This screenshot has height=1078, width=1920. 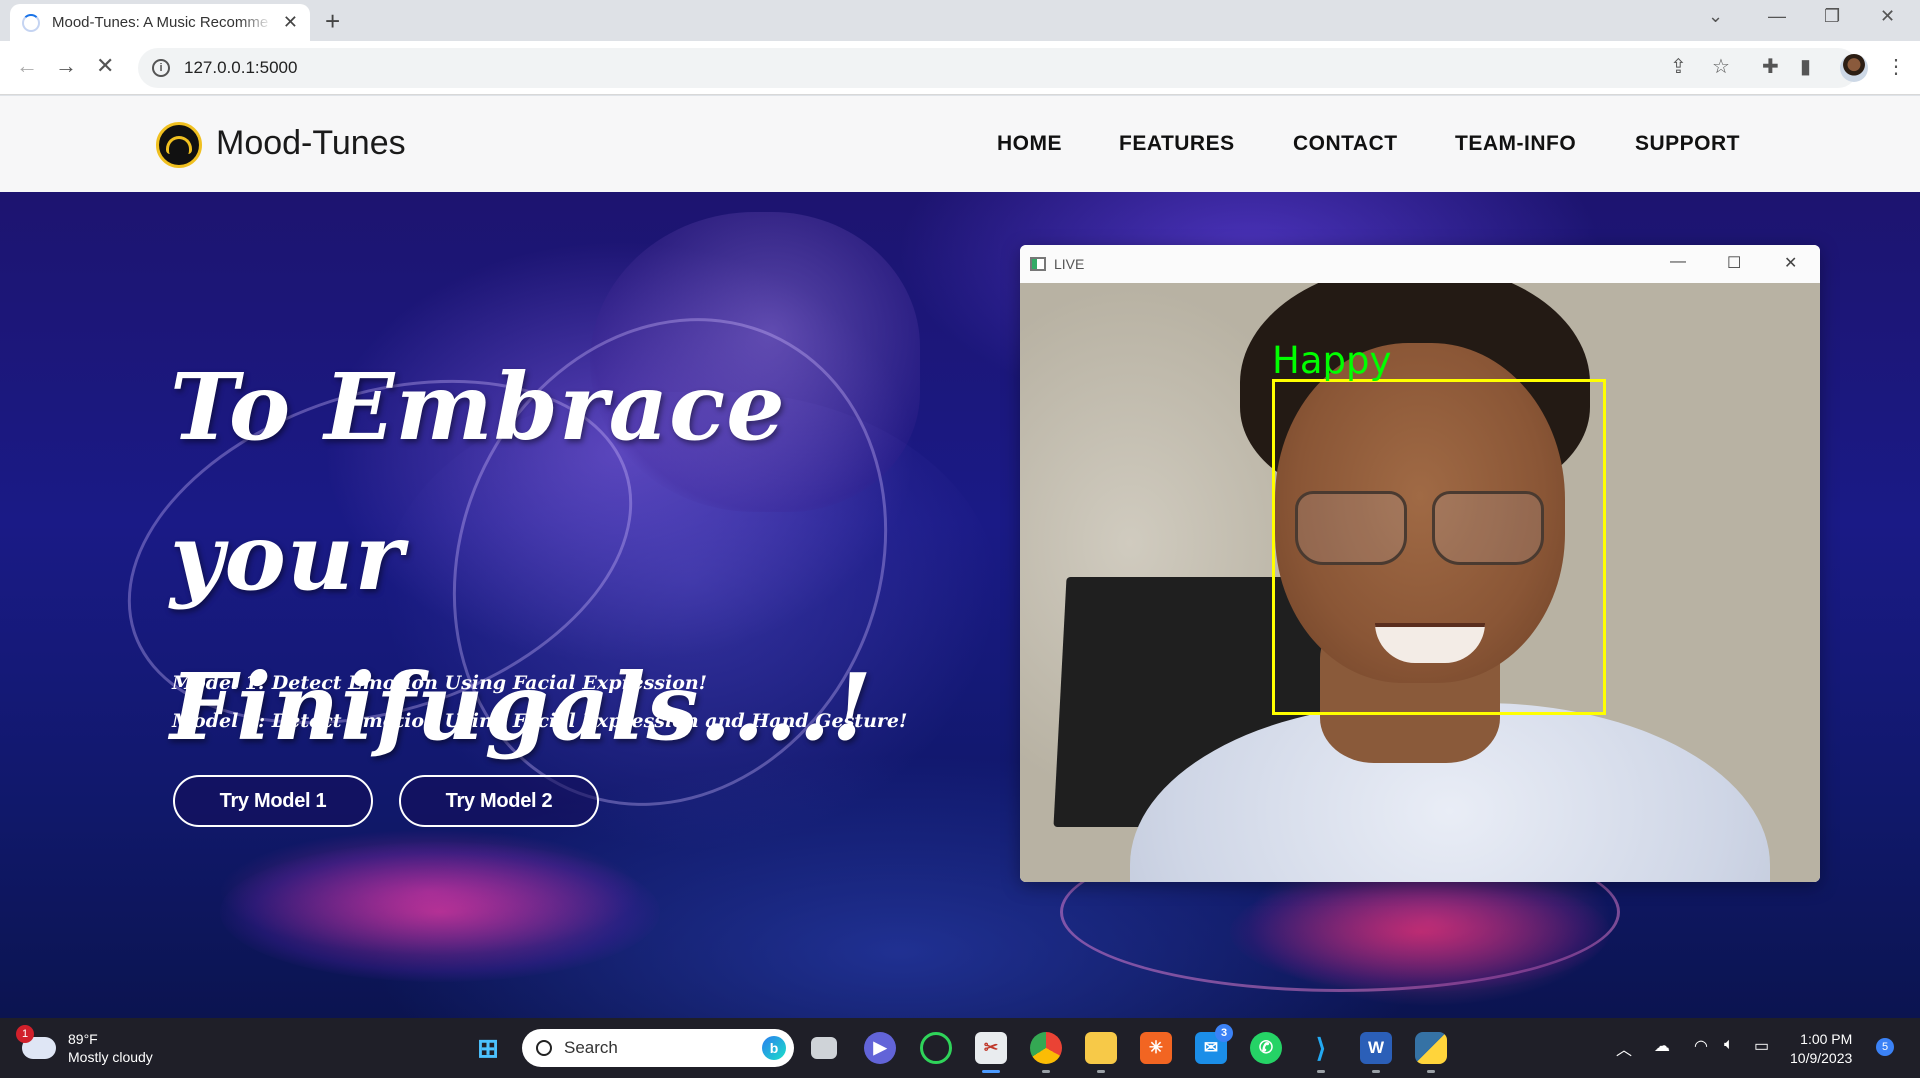 What do you see at coordinates (31, 22) in the screenshot?
I see `loading-spinner-icon` at bounding box center [31, 22].